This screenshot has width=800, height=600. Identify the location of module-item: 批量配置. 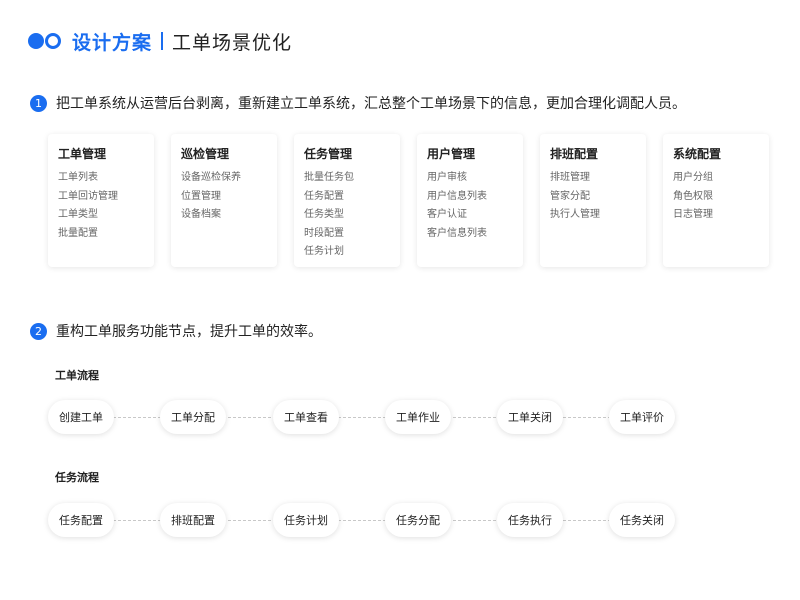
(101, 234).